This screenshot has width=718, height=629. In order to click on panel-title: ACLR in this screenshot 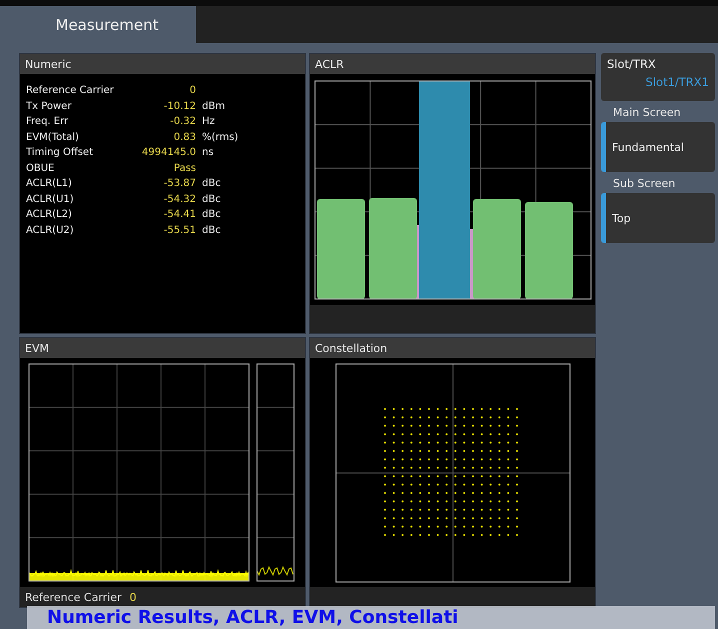, I will do `click(452, 64)`.